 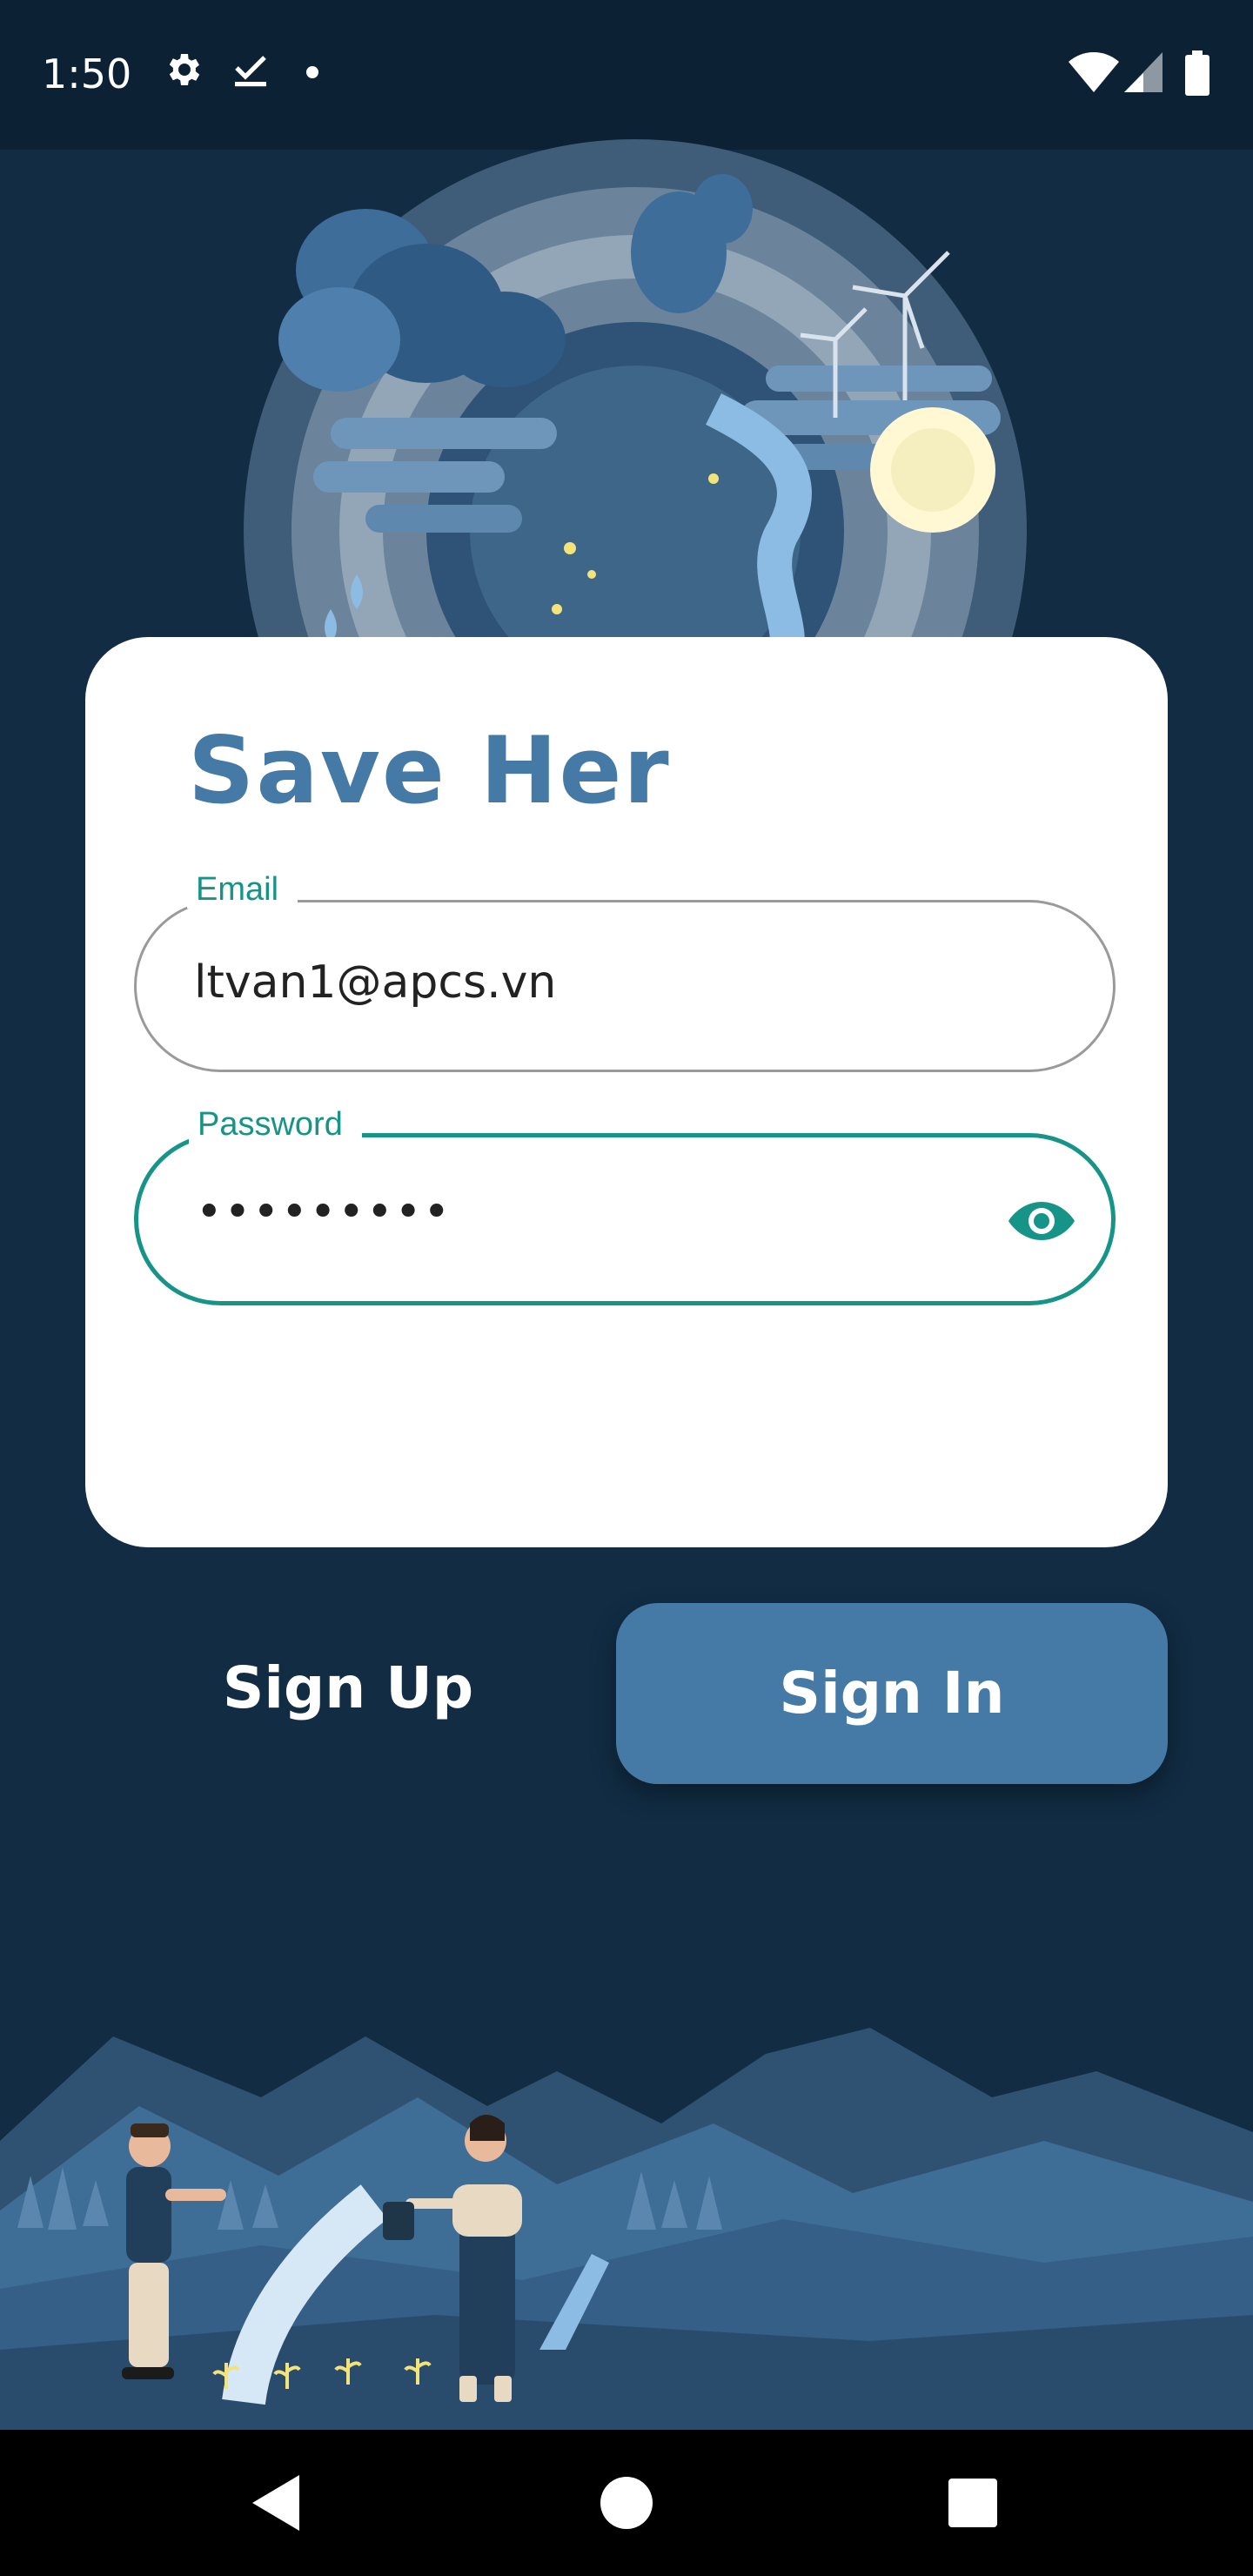 I want to click on status-time: 1:50, so click(x=87, y=73).